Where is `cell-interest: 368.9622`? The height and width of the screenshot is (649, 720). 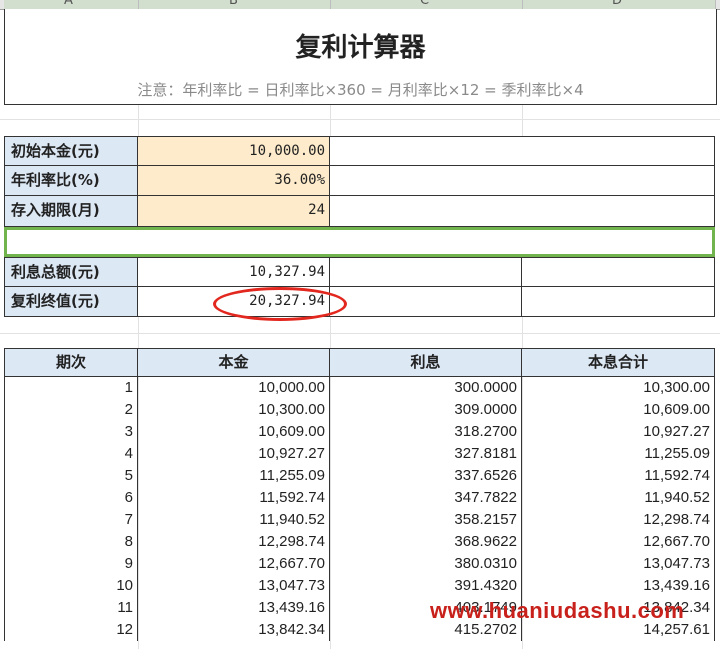 cell-interest: 368.9622 is located at coordinates (426, 542).